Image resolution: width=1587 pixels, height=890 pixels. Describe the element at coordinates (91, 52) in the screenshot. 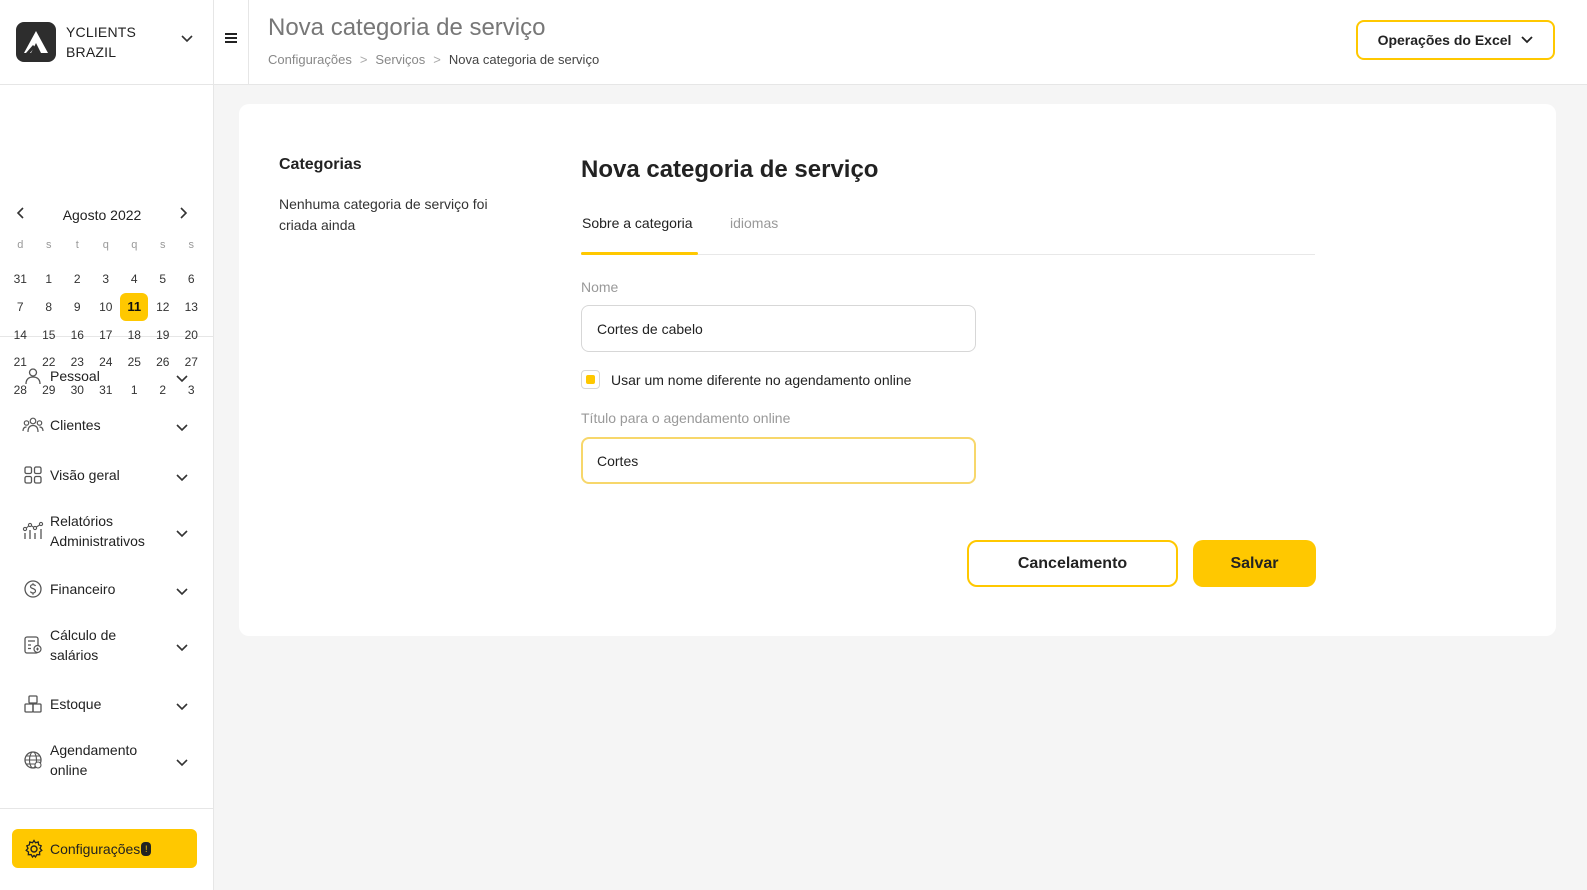

I see `brand-name-line2: BRAZIL` at that location.